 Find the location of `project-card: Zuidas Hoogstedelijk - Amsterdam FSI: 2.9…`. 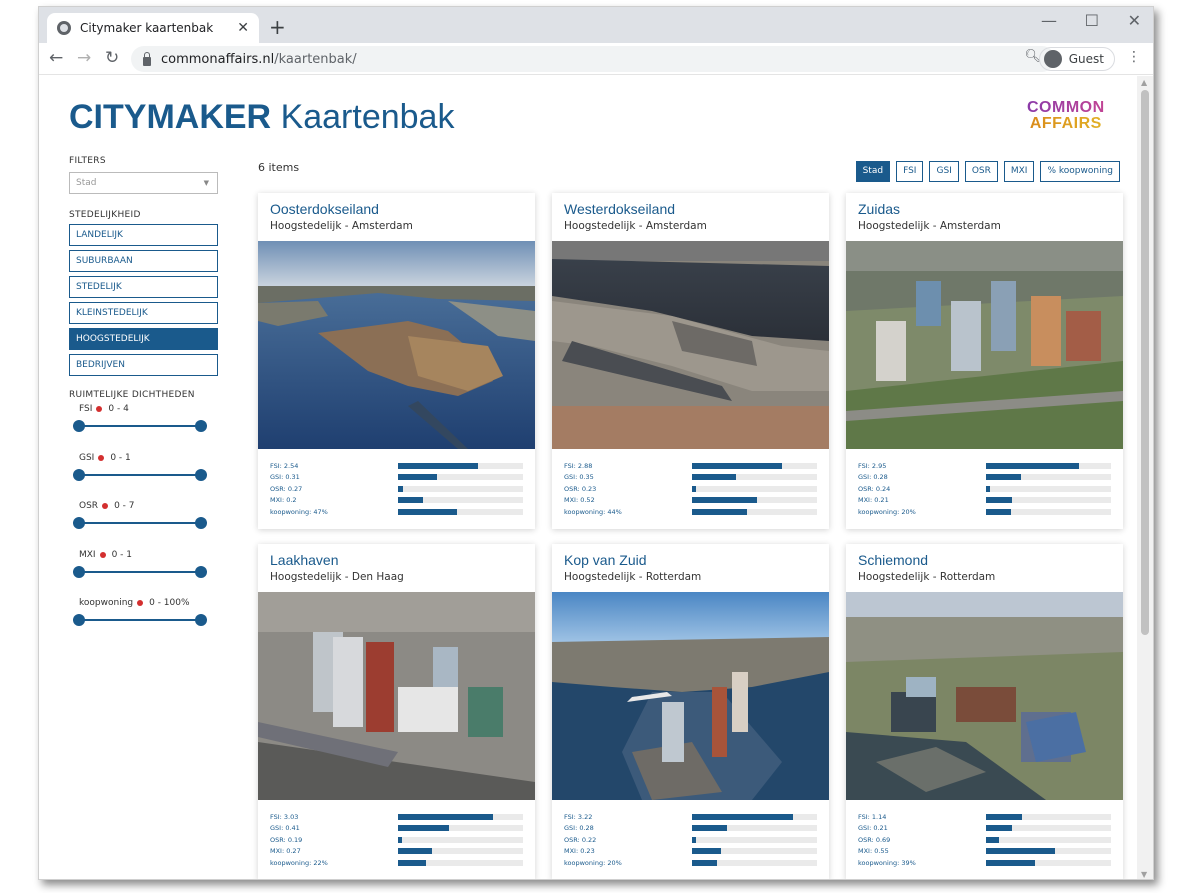

project-card: Zuidas Hoogstedelijk - Amsterdam FSI: 2.9… is located at coordinates (984, 361).